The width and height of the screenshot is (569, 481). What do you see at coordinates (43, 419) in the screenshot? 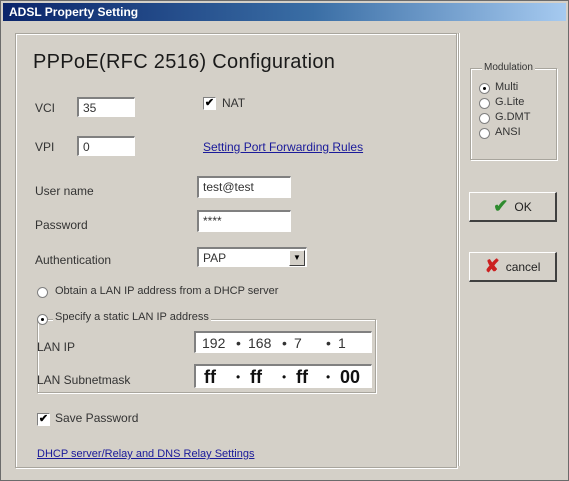
I see `save-password-checkbox: ✔` at bounding box center [43, 419].